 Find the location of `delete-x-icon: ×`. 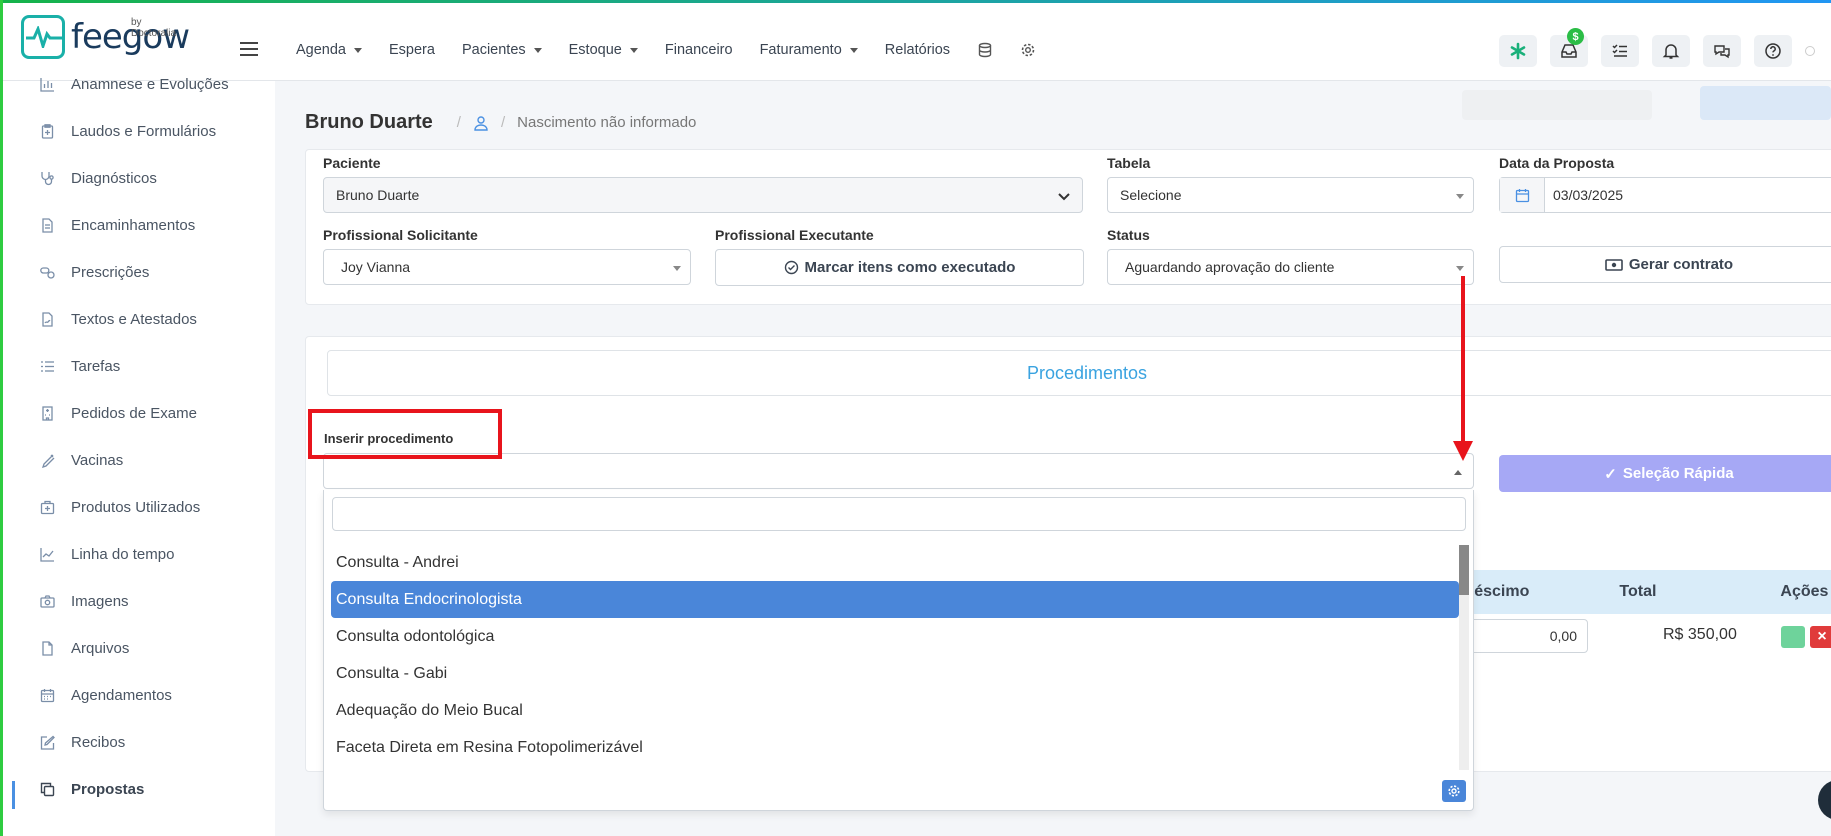

delete-x-icon: × is located at coordinates (1820, 637).